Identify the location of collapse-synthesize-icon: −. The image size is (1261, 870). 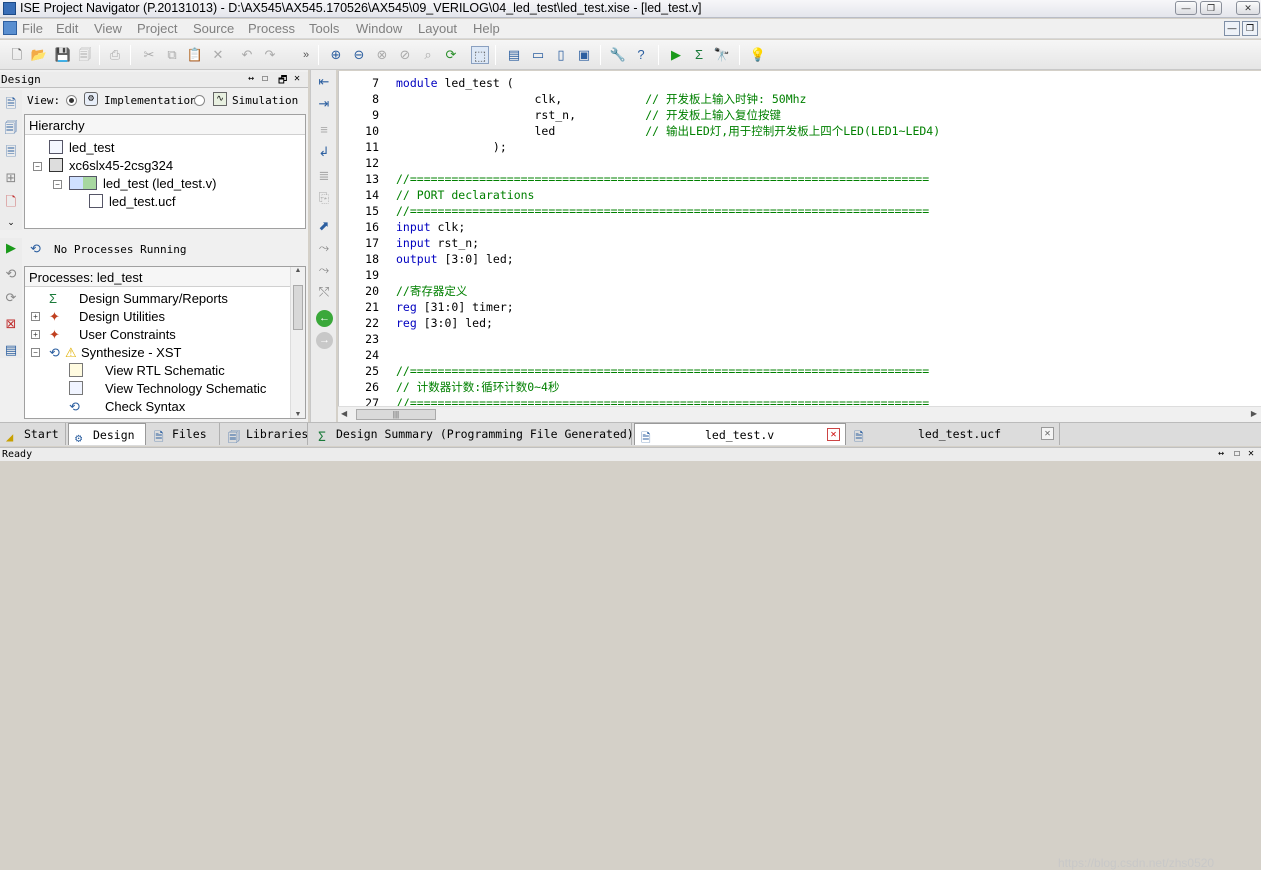
(35, 352).